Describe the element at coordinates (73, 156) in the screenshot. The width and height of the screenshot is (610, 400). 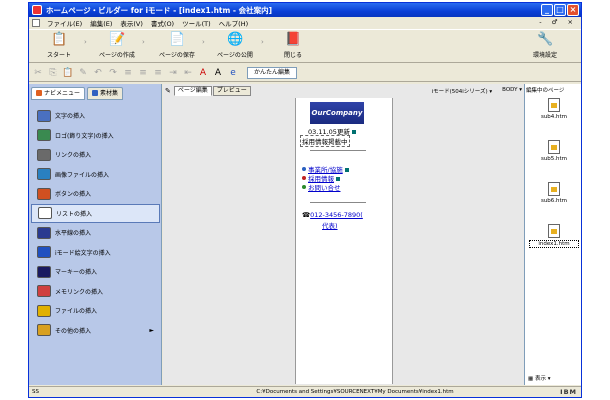
I see `navi-item-label: リンクの挿入` at that location.